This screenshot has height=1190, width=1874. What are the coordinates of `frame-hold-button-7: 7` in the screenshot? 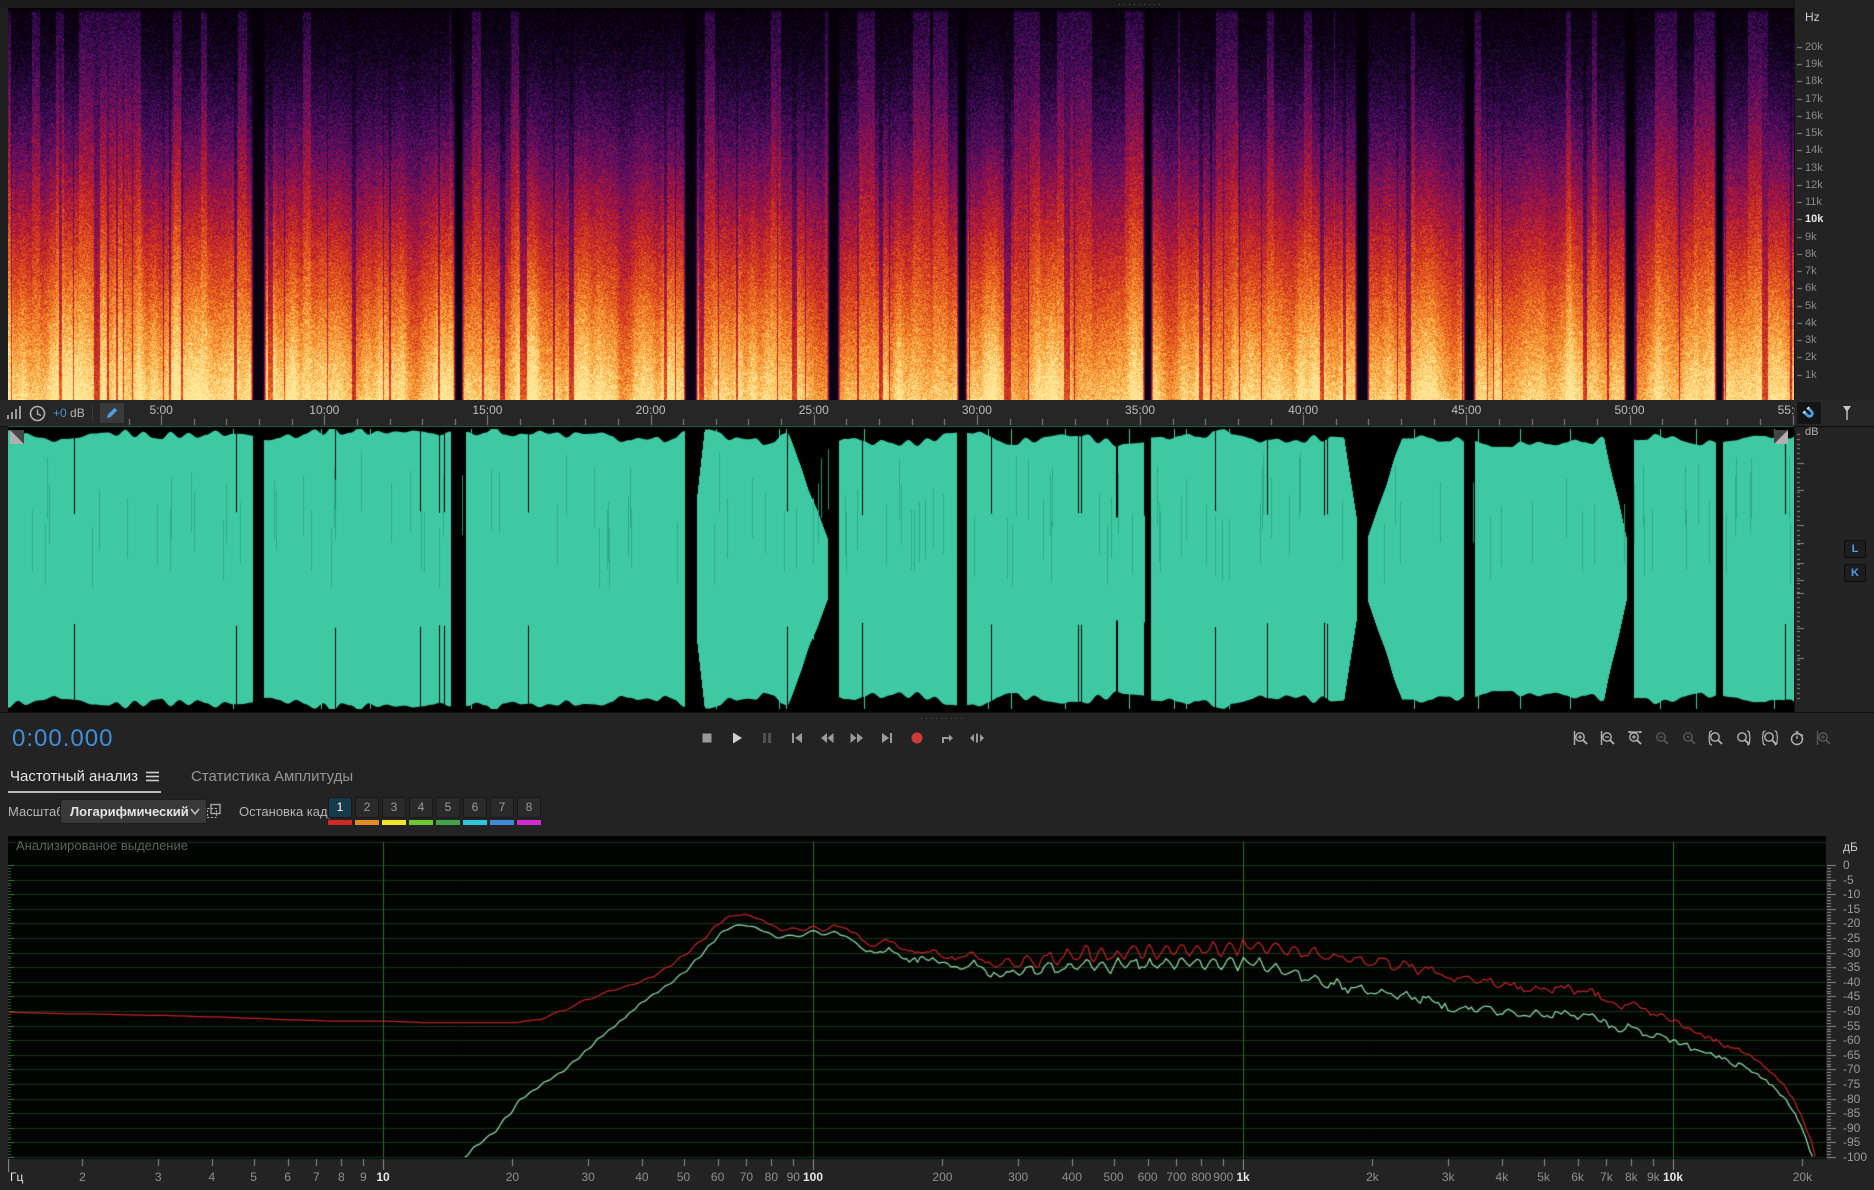 It's located at (502, 811).